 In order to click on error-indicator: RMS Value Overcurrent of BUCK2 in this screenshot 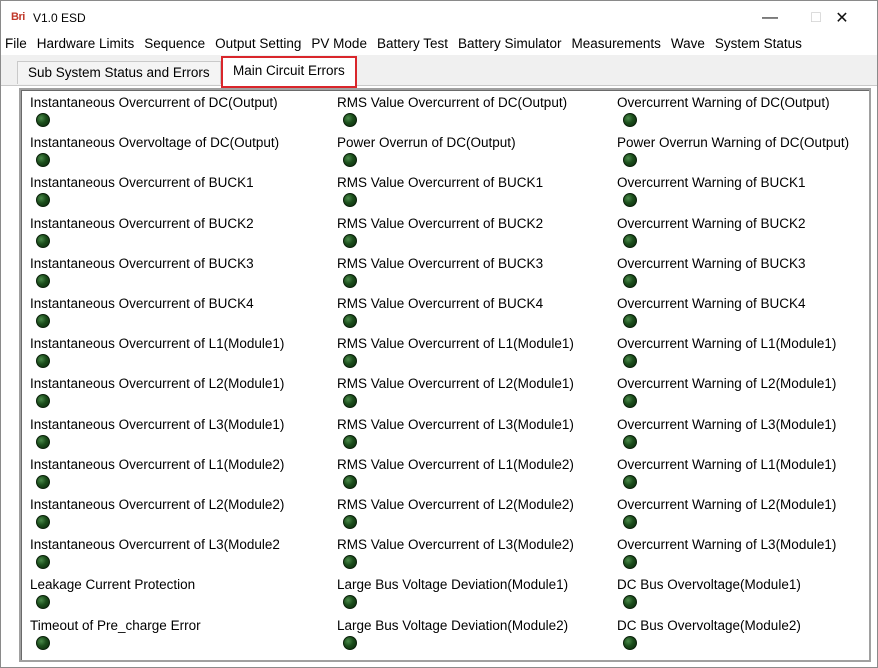, I will do `click(440, 235)`.